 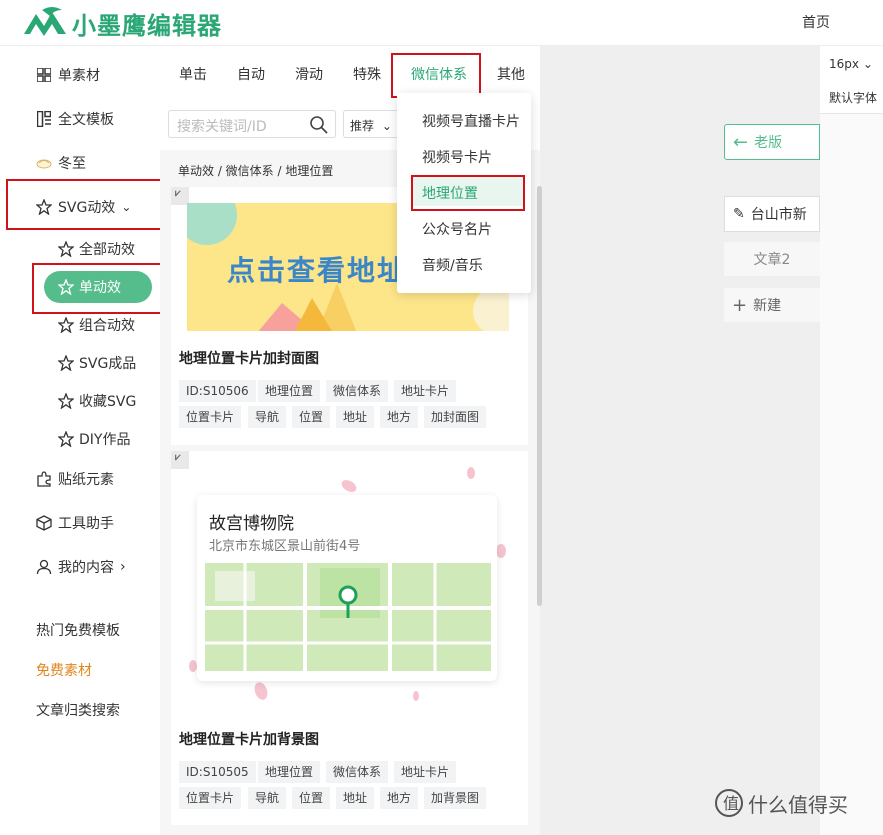 What do you see at coordinates (75, 523) in the screenshot?
I see `sidebar-item-tools: 工具助手` at bounding box center [75, 523].